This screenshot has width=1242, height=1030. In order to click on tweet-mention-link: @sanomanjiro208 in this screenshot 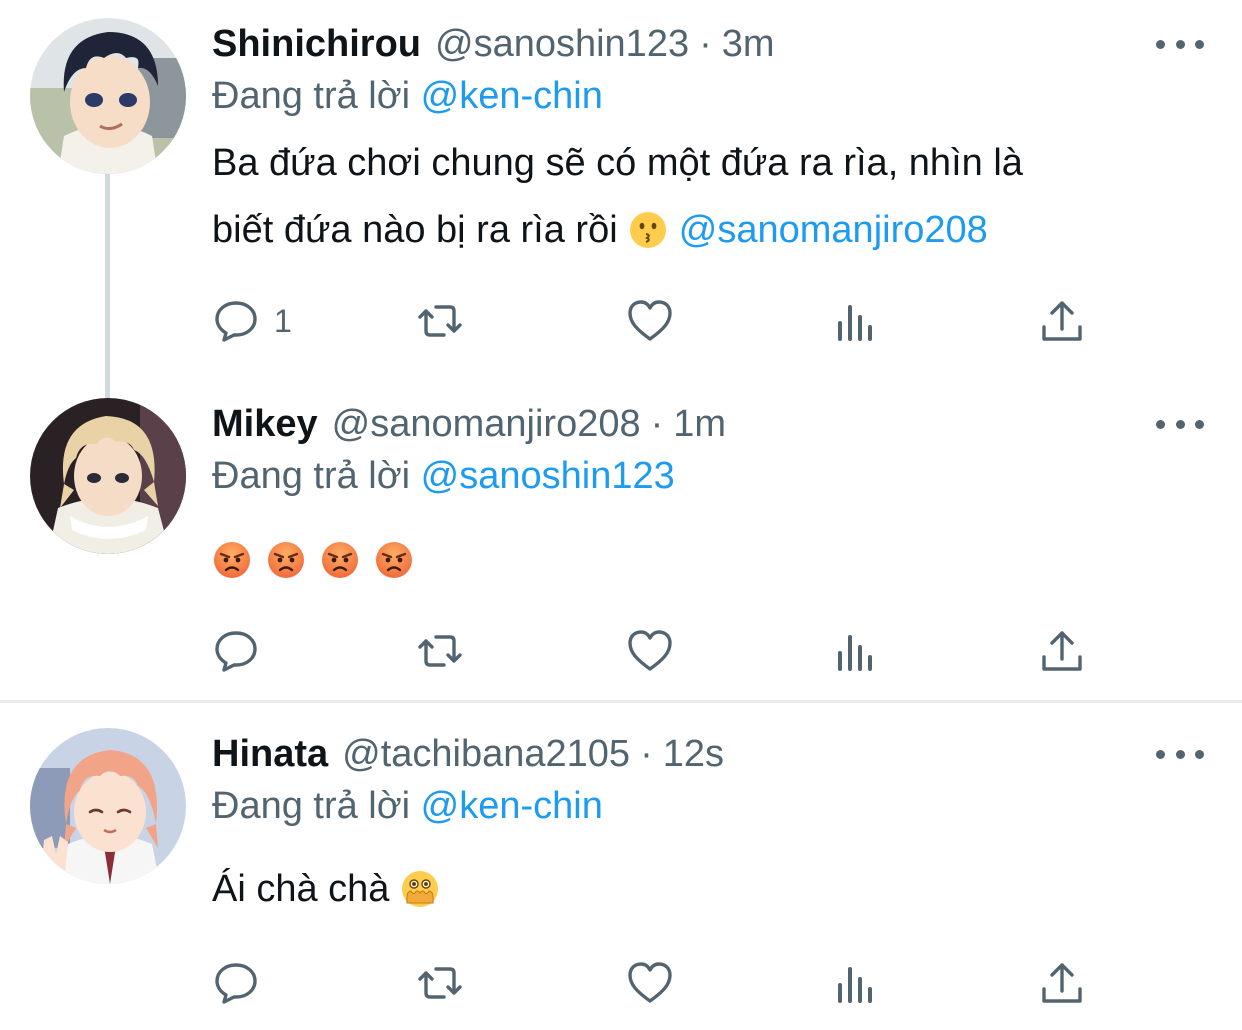, I will do `click(833, 230)`.